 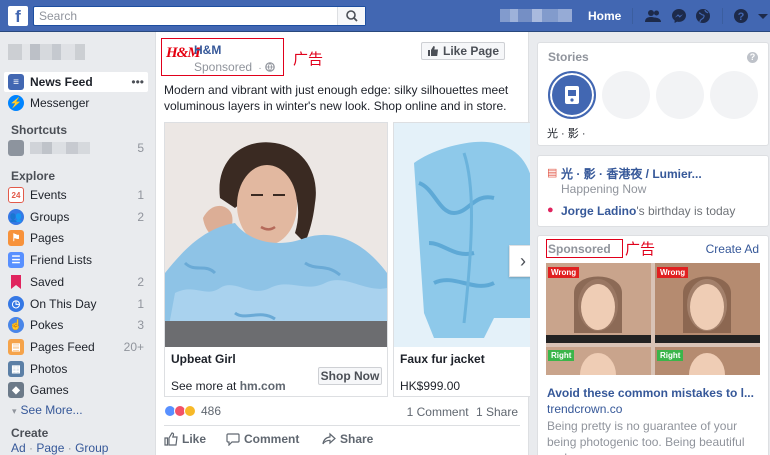 What do you see at coordinates (14, 411) in the screenshot?
I see `chevron-down-icon: ▾` at bounding box center [14, 411].